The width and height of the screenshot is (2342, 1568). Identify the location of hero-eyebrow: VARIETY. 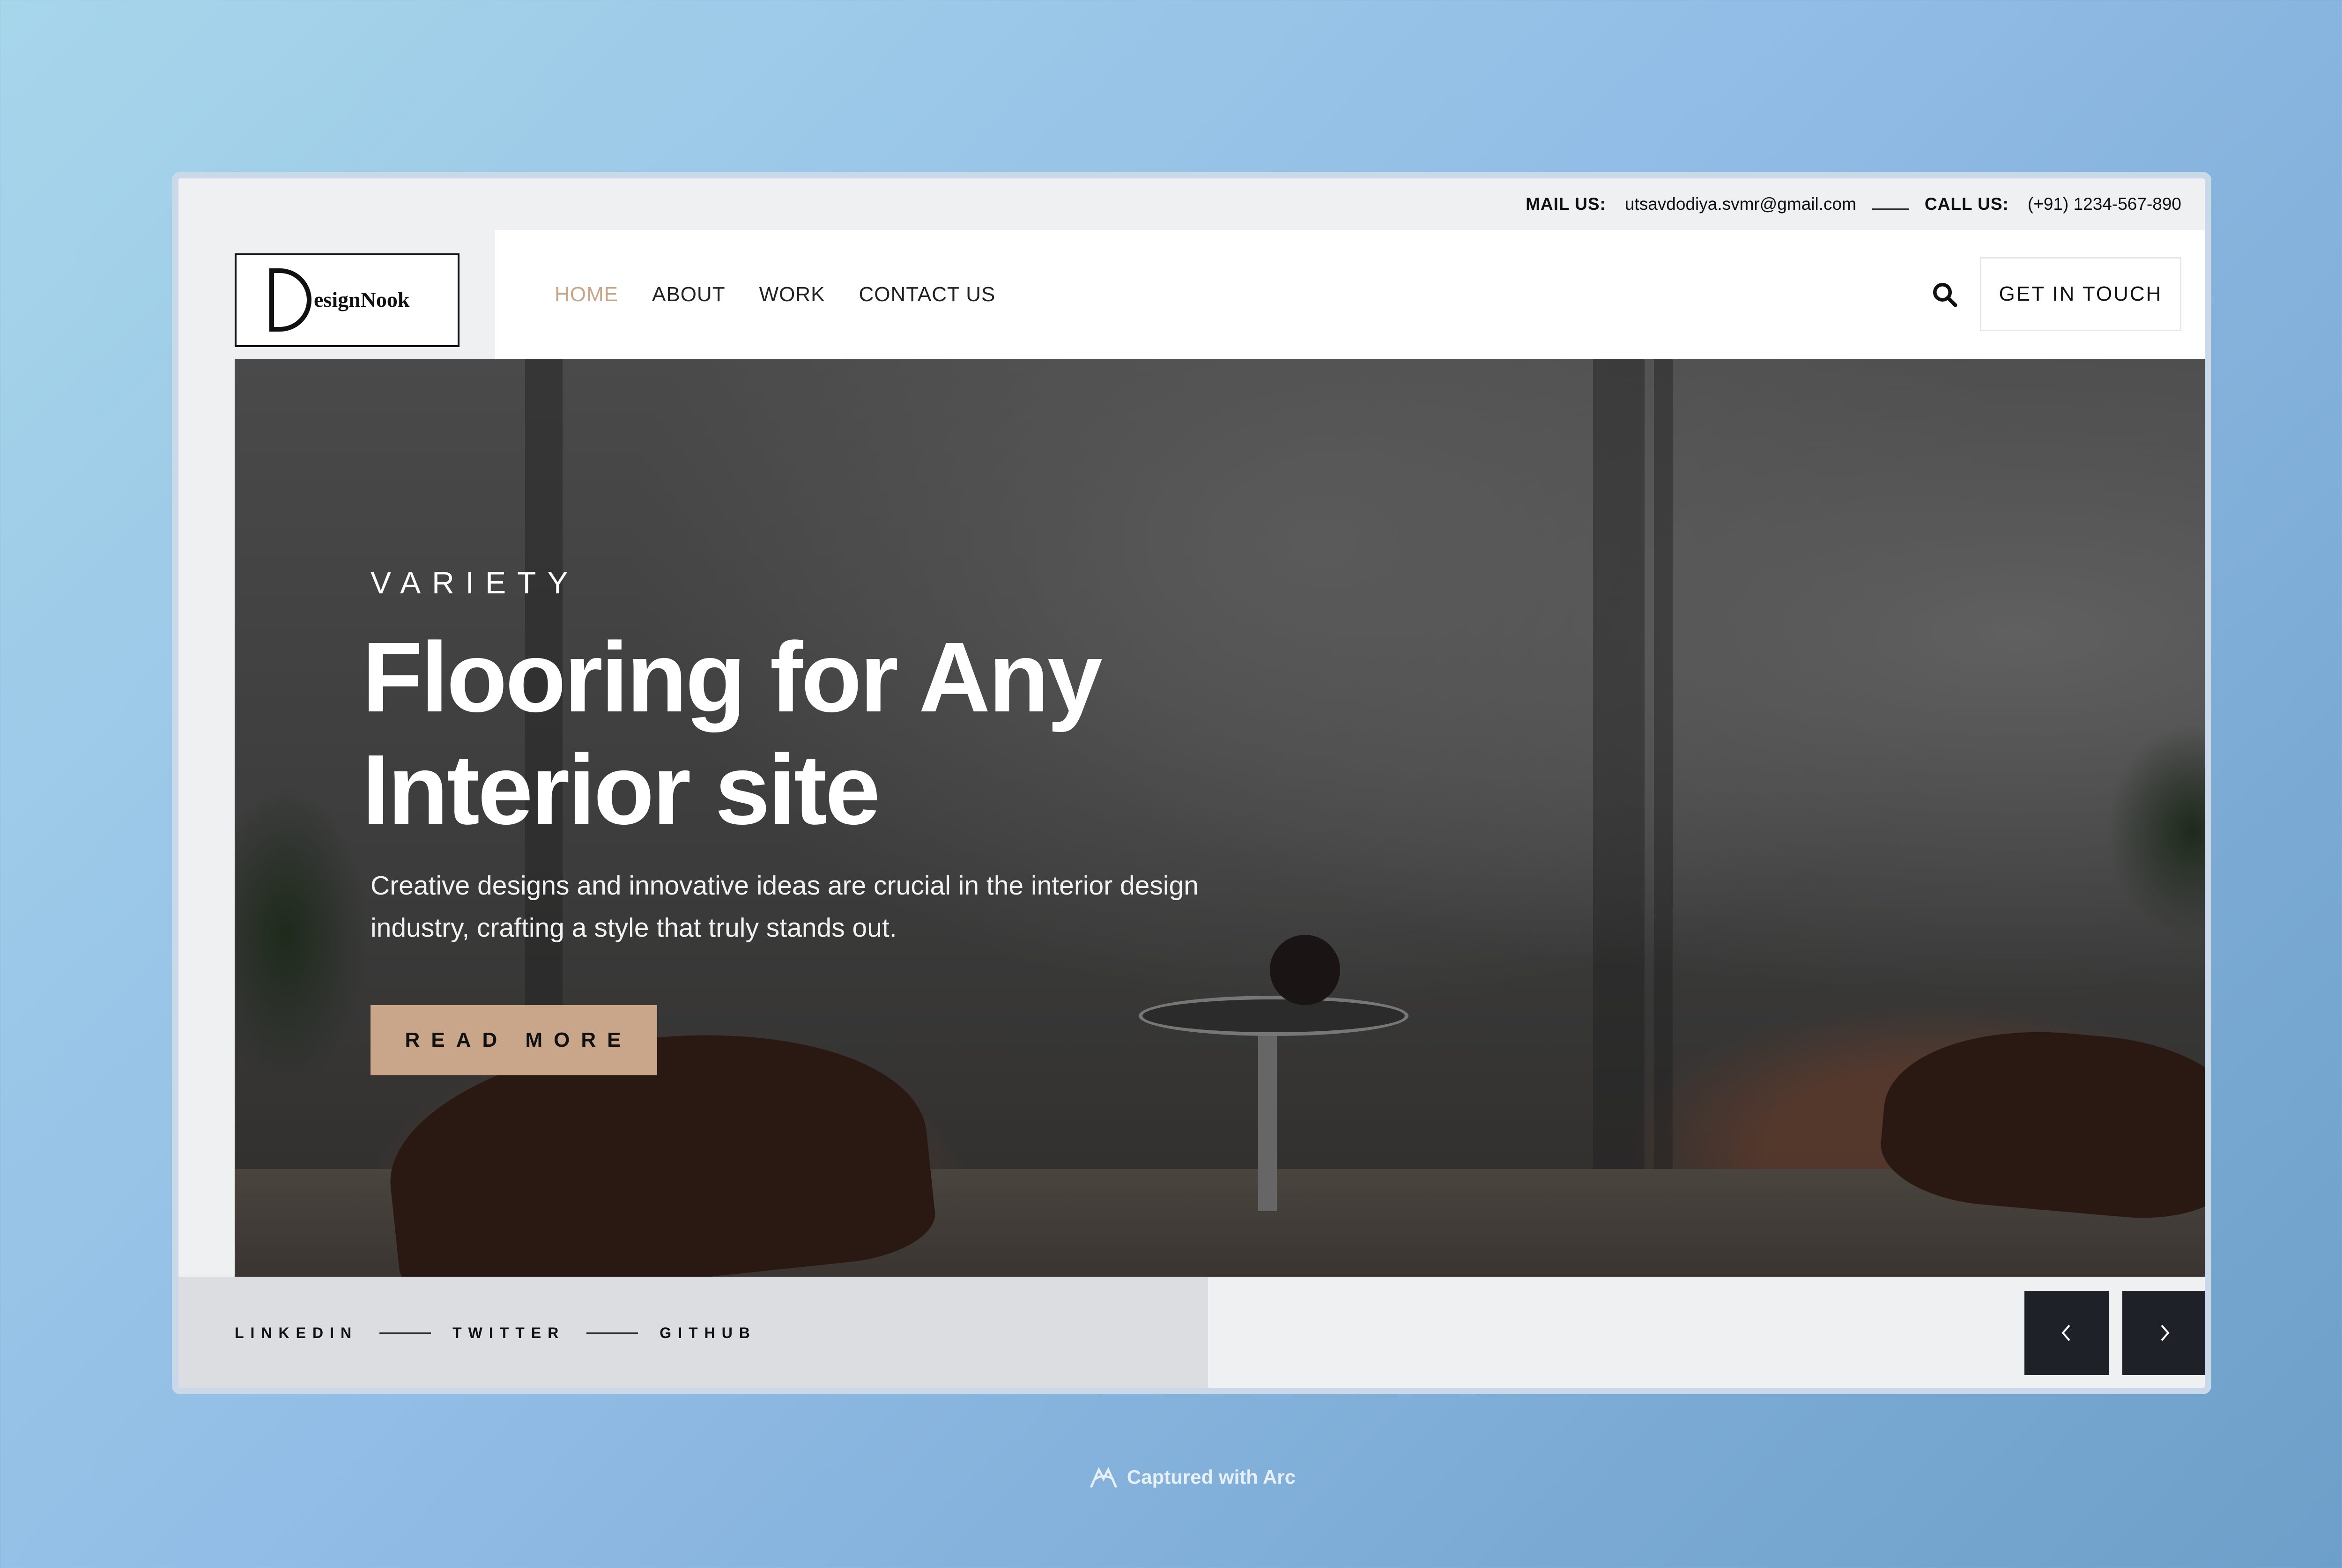
(475, 582).